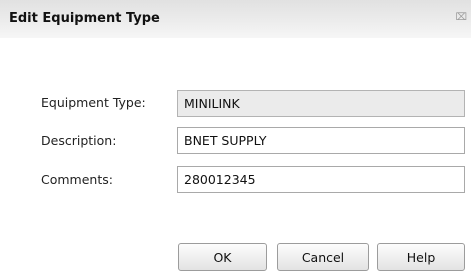  What do you see at coordinates (421, 257) in the screenshot?
I see `help-button: Help` at bounding box center [421, 257].